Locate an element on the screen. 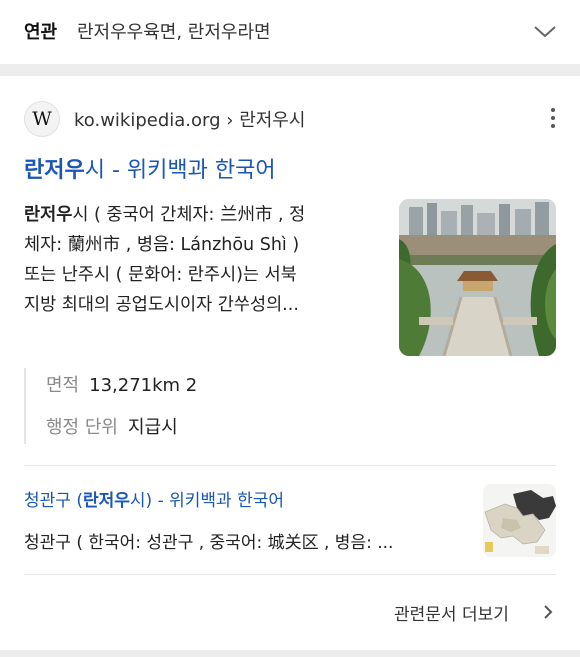 The image size is (580, 657). sub-result-title-link: 청관구 (란저우시) - 위키백과 한국어 is located at coordinates (154, 498).